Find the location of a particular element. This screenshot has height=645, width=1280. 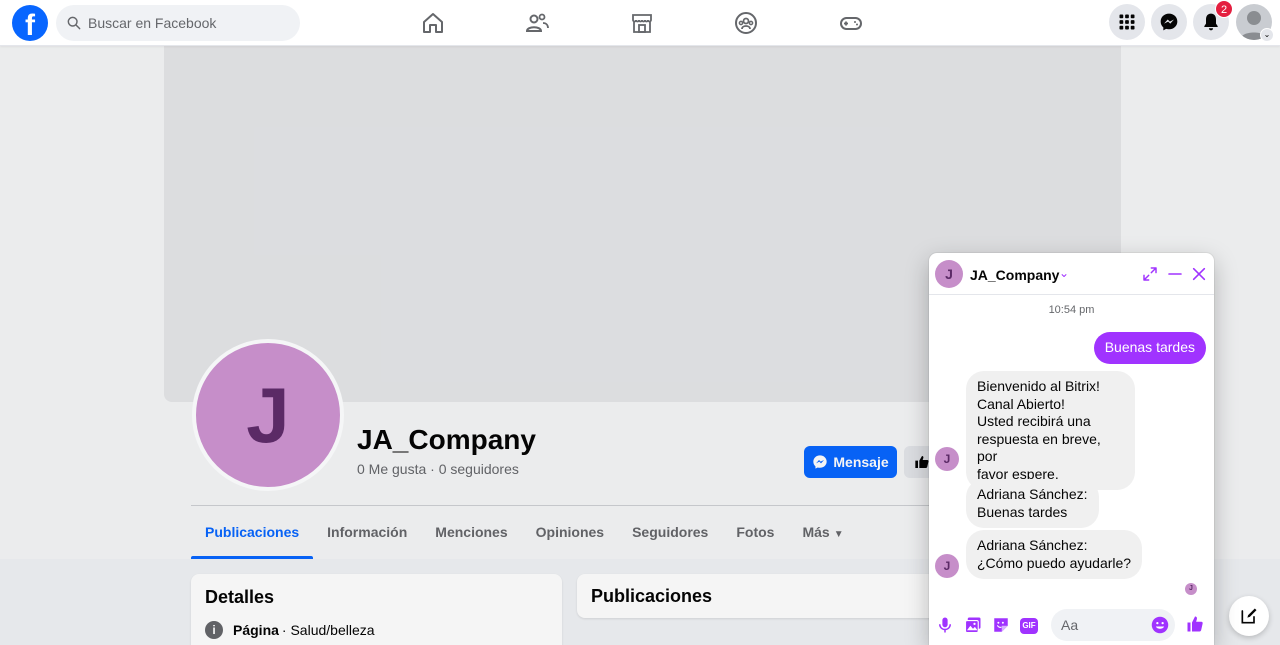

facebook-logo: f is located at coordinates (30, 23).